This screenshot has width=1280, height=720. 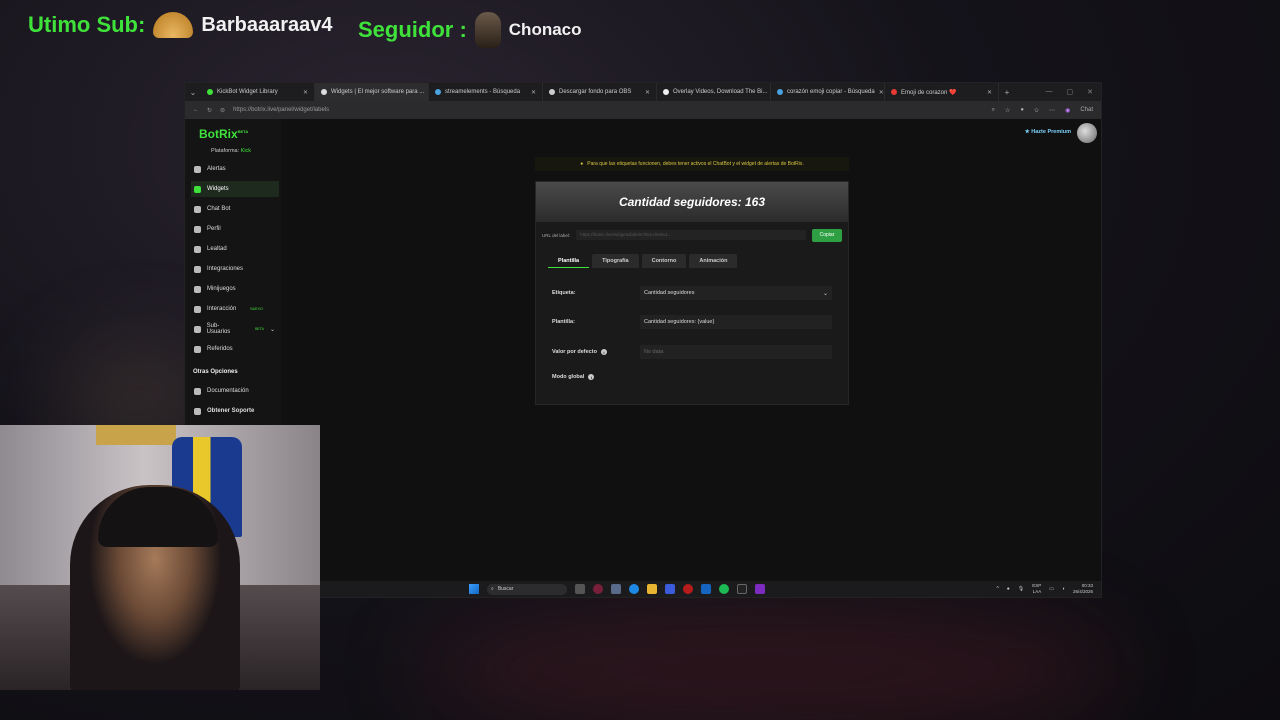 What do you see at coordinates (235, 169) in the screenshot?
I see `sidebar-item-alertas: Alertas` at bounding box center [235, 169].